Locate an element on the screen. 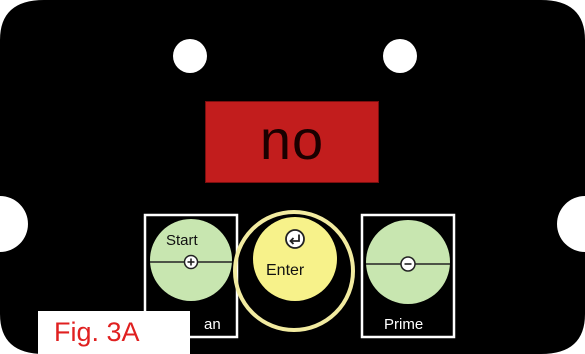 This screenshot has width=585, height=354. figure-label: Fig. 3A is located at coordinates (114, 332).